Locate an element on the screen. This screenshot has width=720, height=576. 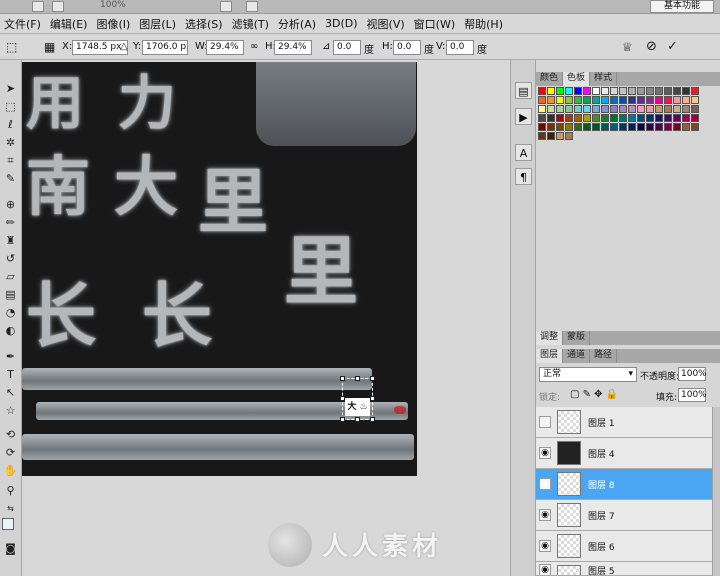
bridge-icon is located at coordinates (38, 6).